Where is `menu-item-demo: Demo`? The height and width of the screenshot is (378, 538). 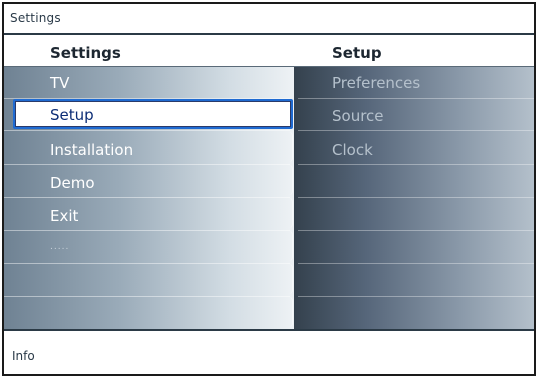
menu-item-demo: Demo is located at coordinates (72, 183).